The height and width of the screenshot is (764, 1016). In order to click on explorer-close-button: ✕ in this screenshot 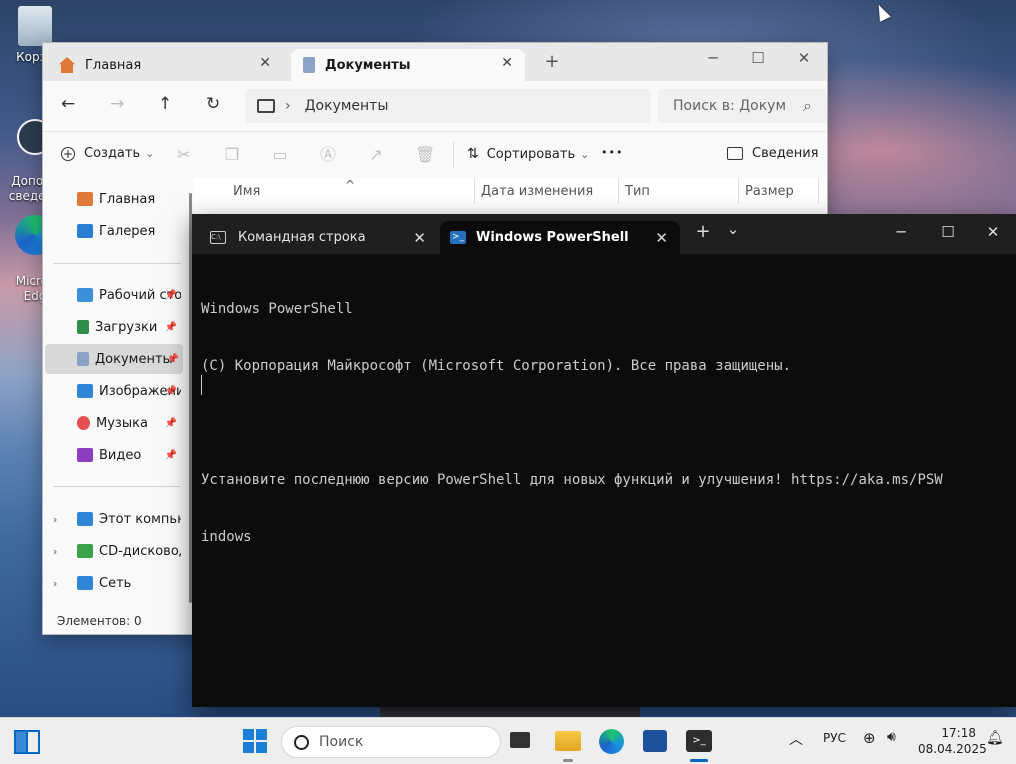, I will do `click(804, 58)`.